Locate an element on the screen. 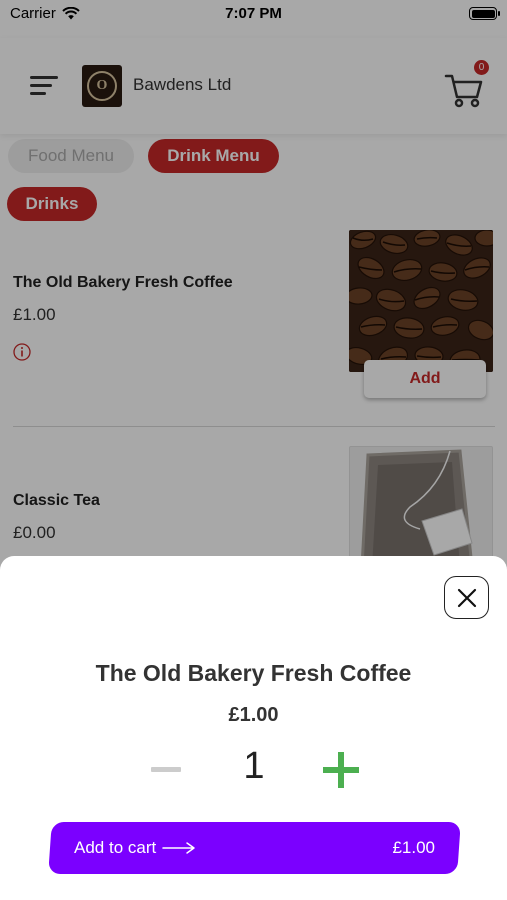  add-to-cart-label: Add to cart is located at coordinates (115, 847).